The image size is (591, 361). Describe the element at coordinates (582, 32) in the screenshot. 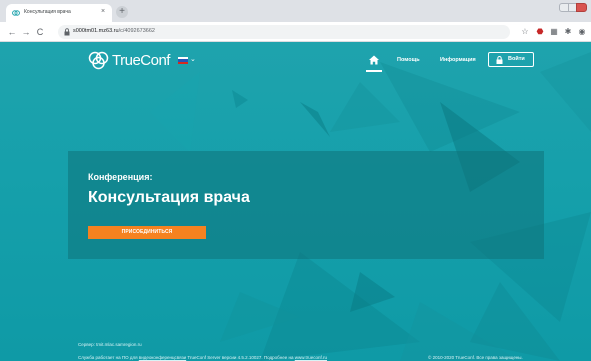

I see `profile-avatar-icon: ◉` at that location.